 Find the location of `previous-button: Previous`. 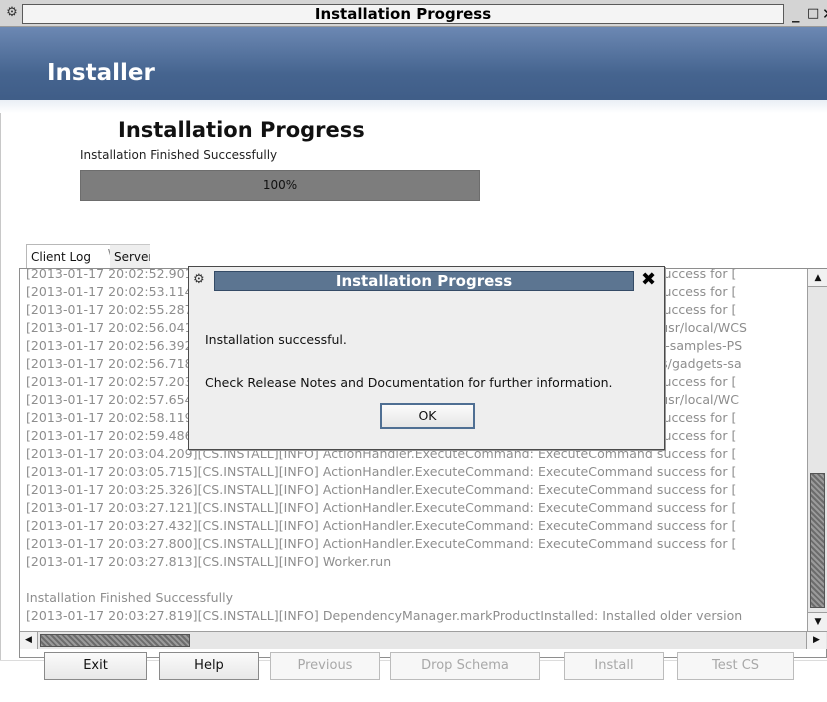

previous-button: Previous is located at coordinates (325, 666).